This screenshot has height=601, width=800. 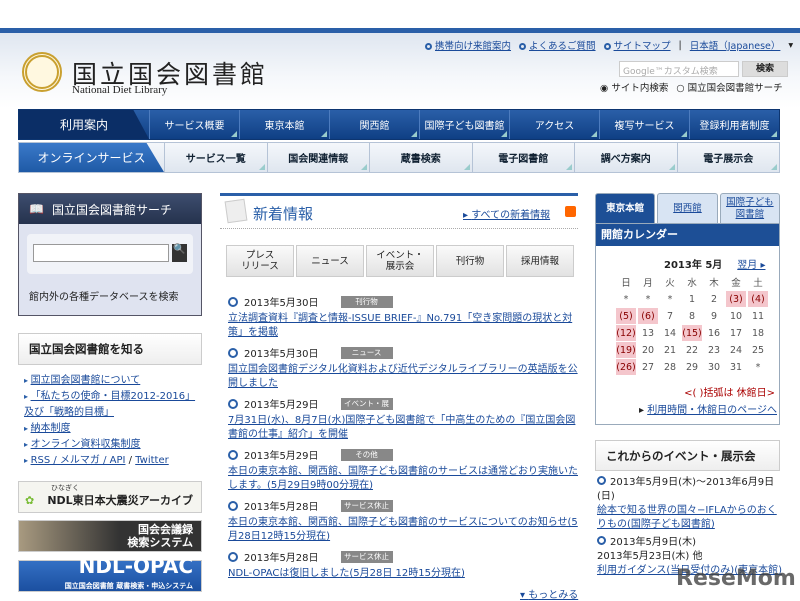 What do you see at coordinates (692, 316) in the screenshot?
I see `calendar-day: 8` at bounding box center [692, 316].